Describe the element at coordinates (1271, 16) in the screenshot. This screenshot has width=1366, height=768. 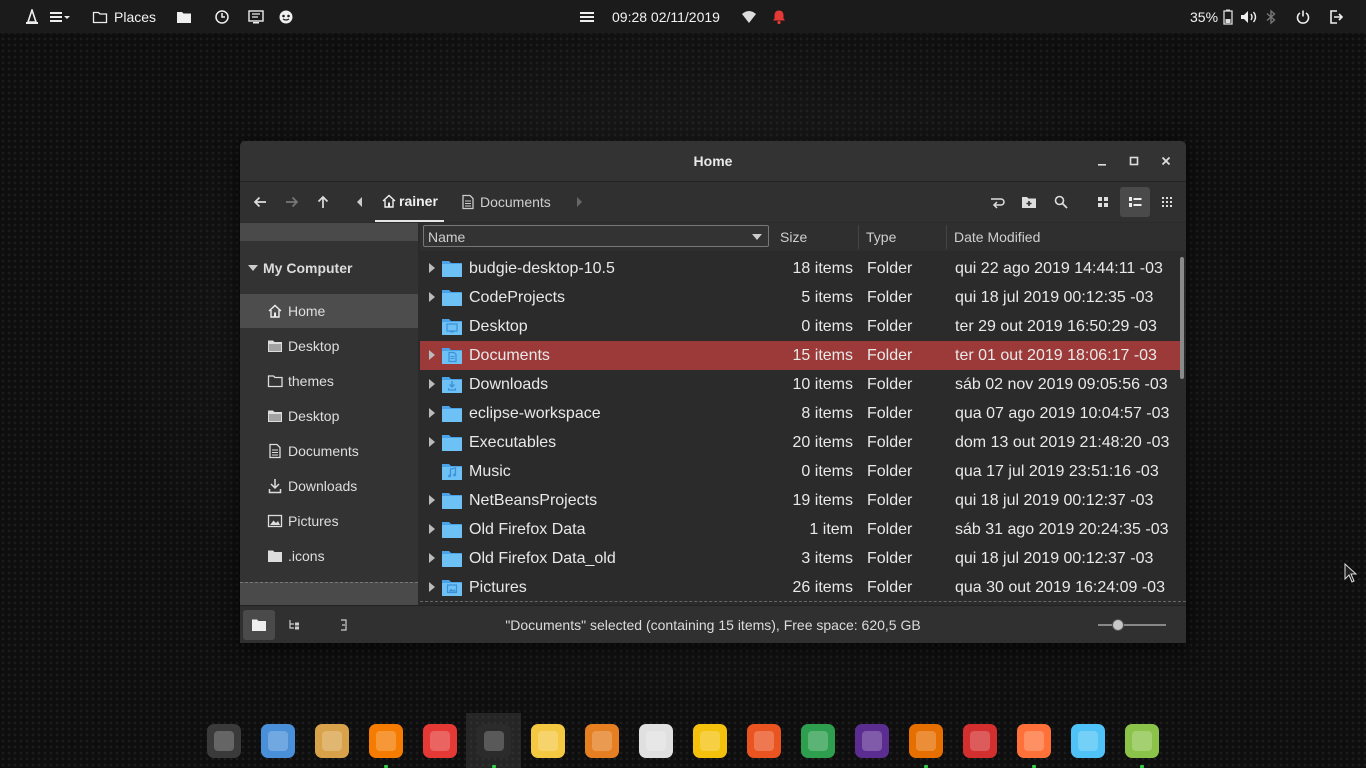
I see `bluetooth-icon` at that location.